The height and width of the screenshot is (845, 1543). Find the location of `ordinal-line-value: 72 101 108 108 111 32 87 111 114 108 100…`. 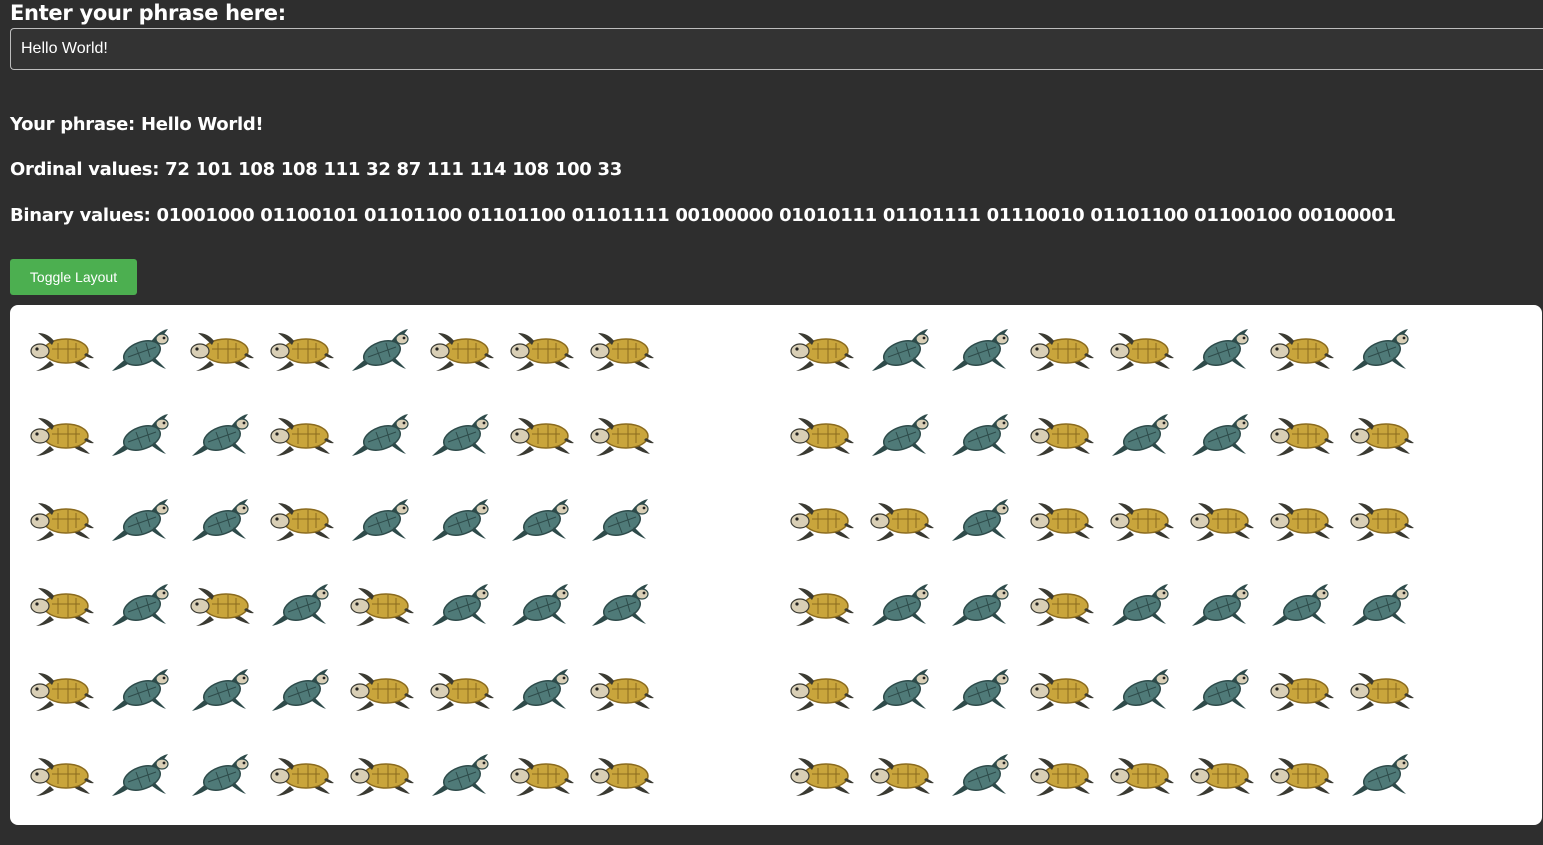

ordinal-line-value: 72 101 108 108 111 32 87 111 114 108 100… is located at coordinates (393, 169).